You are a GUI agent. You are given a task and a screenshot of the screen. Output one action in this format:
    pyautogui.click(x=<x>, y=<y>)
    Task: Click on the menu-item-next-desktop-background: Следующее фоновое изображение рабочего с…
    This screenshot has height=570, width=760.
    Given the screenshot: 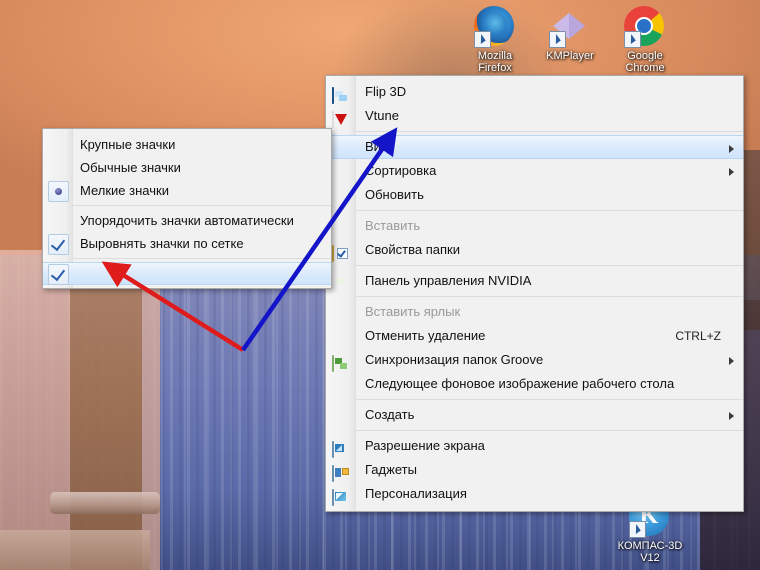 What is the action you would take?
    pyautogui.click(x=534, y=384)
    